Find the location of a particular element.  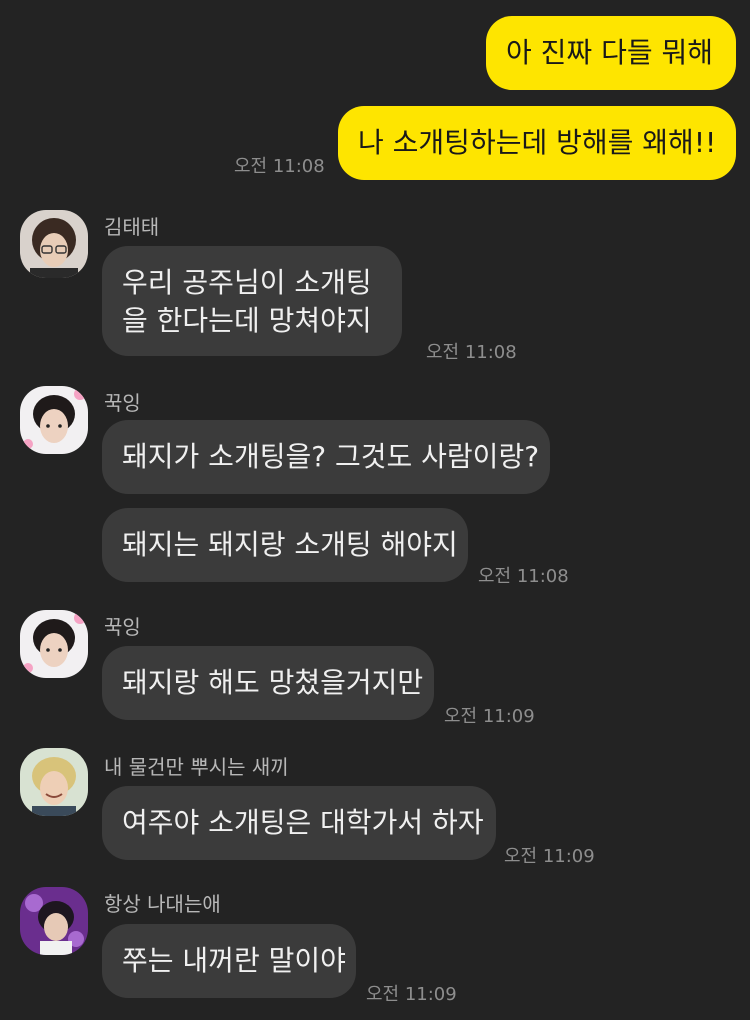

sender-name: 김태태 is located at coordinates (132, 227).